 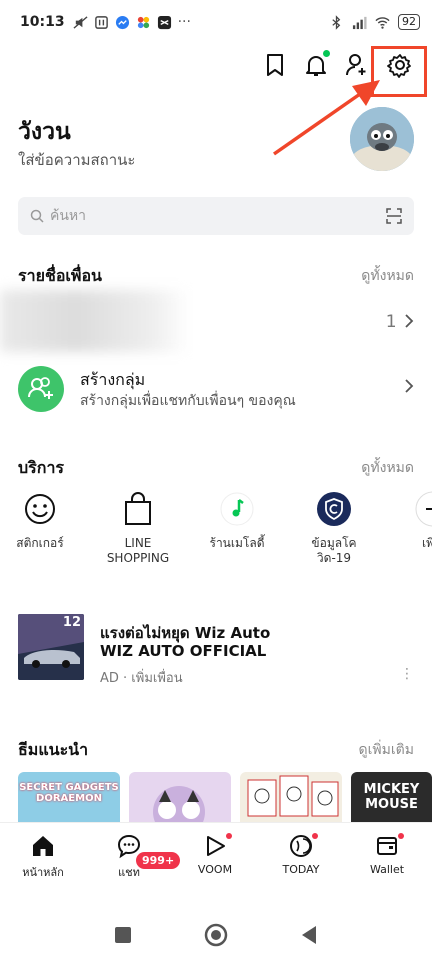 What do you see at coordinates (138, 550) in the screenshot?
I see `service-label: LINE SHOPPING` at bounding box center [138, 550].